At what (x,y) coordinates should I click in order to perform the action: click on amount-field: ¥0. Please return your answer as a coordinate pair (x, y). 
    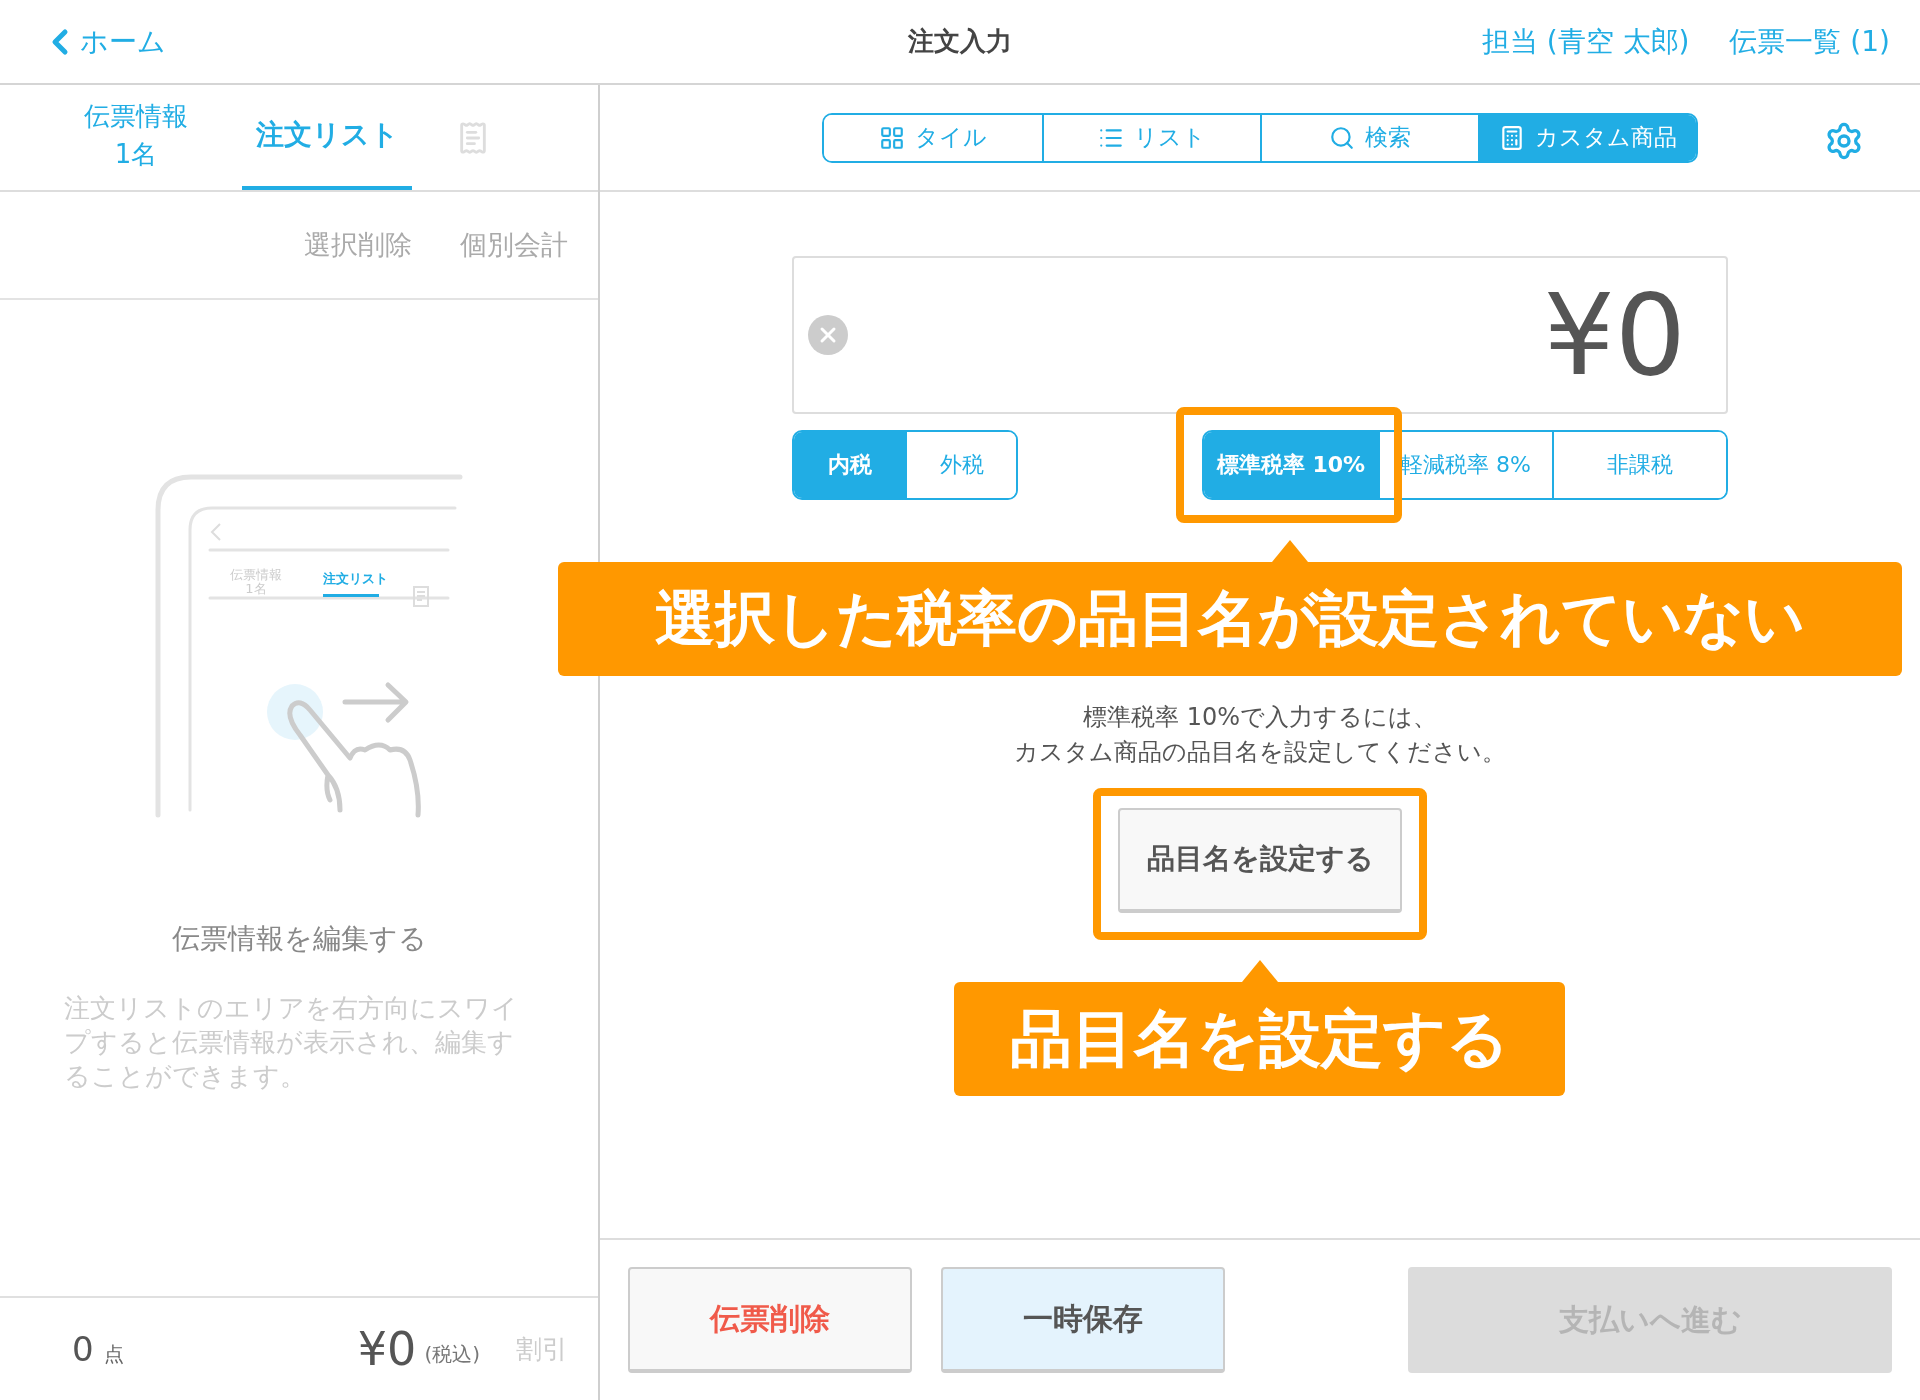
    Looking at the image, I should click on (1260, 335).